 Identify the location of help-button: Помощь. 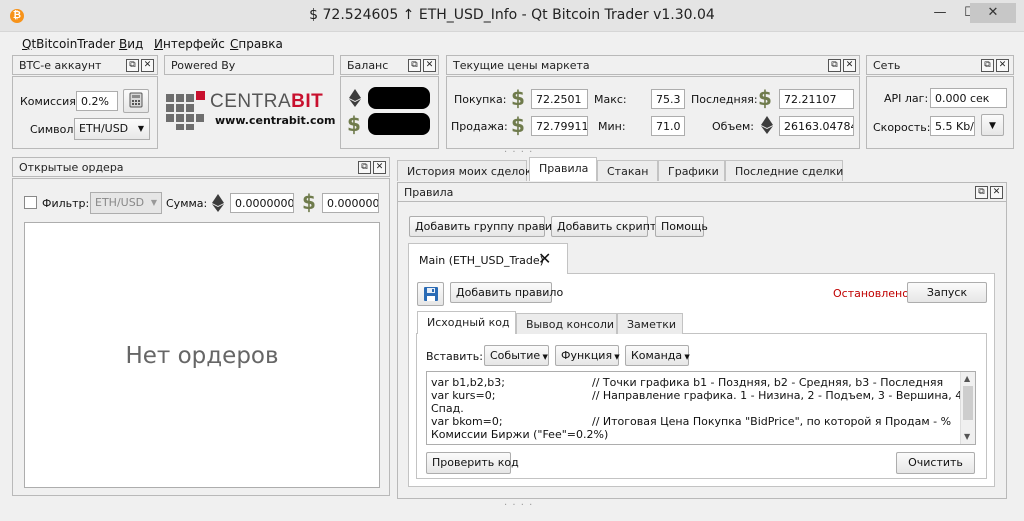
(681, 226).